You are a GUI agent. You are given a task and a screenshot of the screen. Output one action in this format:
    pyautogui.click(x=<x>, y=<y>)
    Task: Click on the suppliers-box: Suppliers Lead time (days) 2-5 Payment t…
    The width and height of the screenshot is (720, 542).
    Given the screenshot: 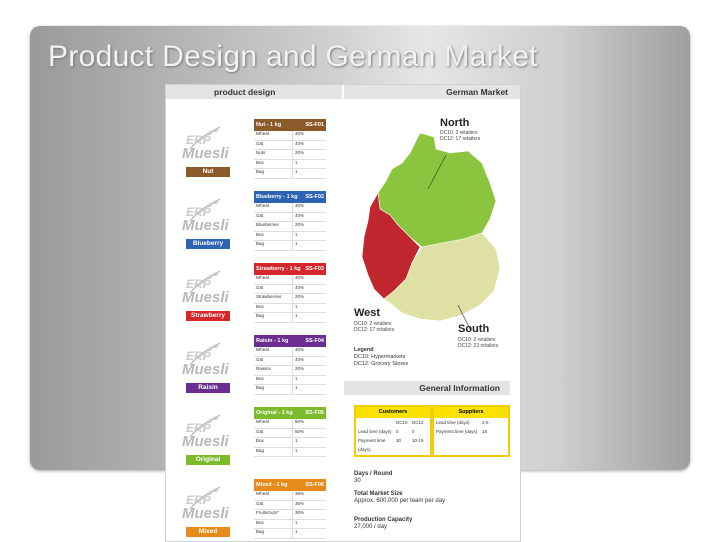 What is the action you would take?
    pyautogui.click(x=471, y=431)
    